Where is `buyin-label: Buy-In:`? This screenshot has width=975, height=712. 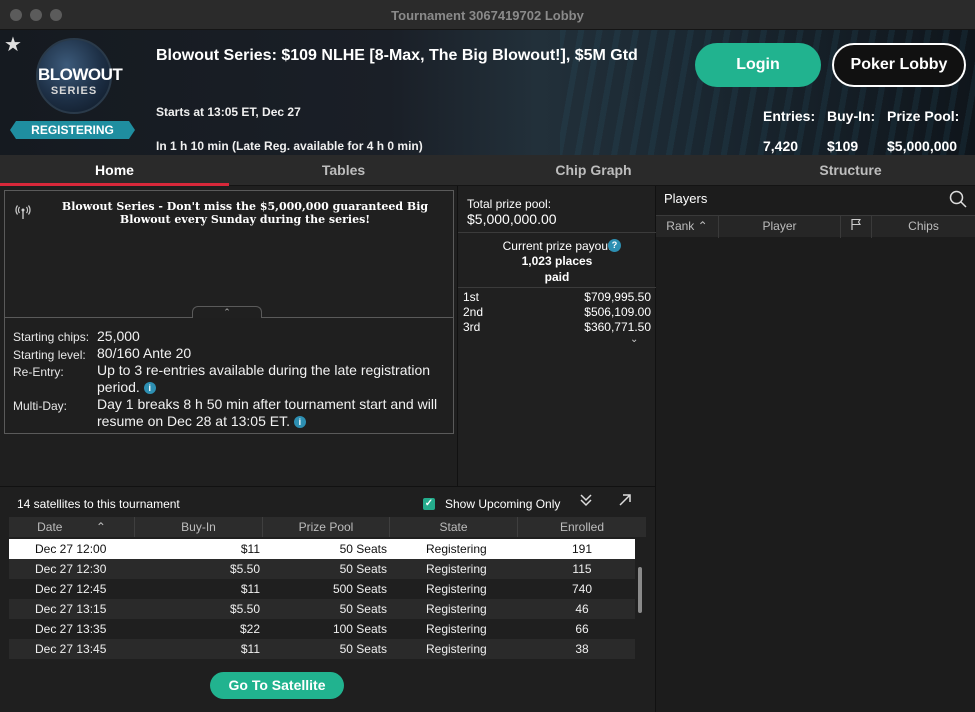
buyin-label: Buy-In: is located at coordinates (851, 116).